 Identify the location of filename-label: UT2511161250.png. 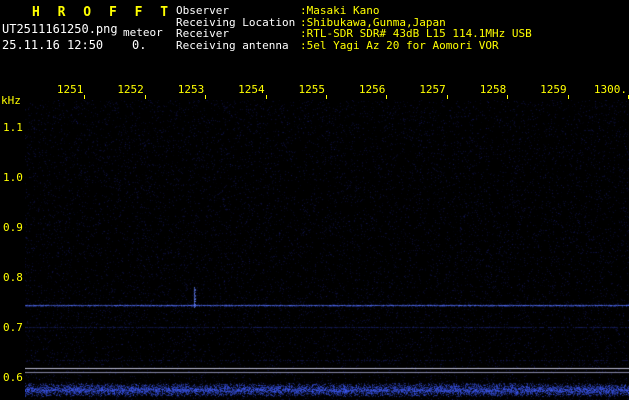
(60, 29).